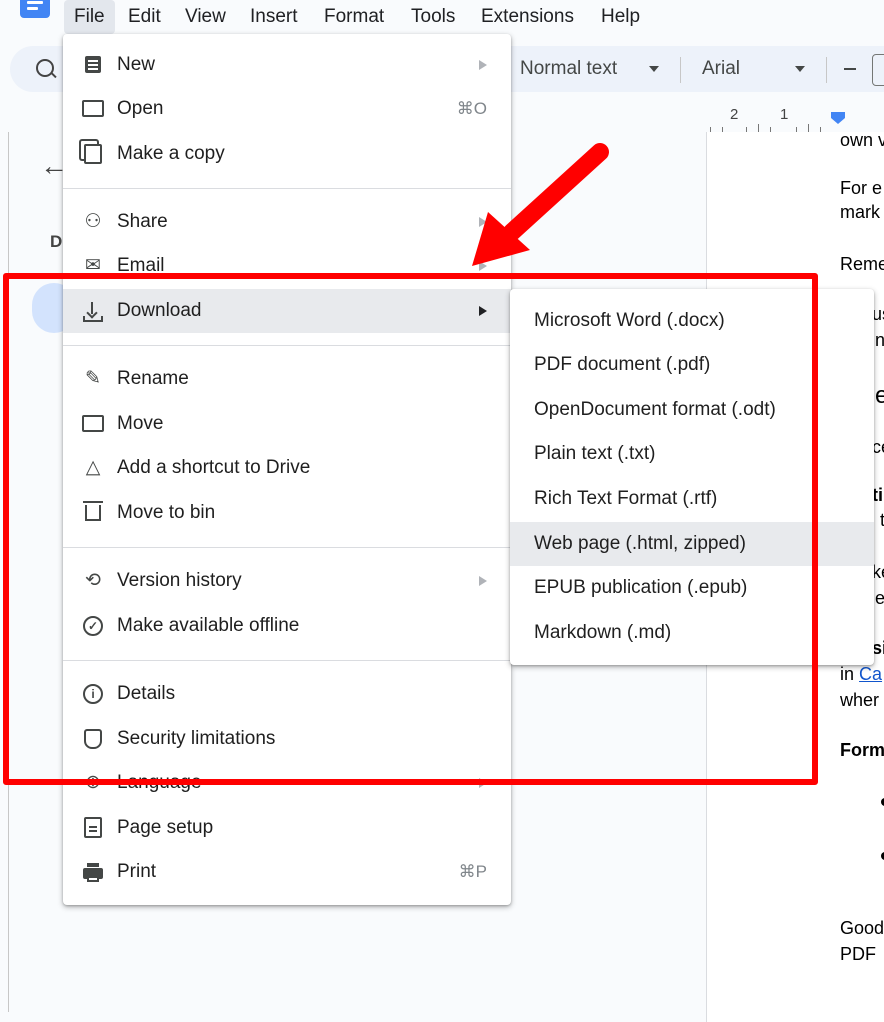  Describe the element at coordinates (879, 395) in the screenshot. I see `doc-text: ep` at that location.